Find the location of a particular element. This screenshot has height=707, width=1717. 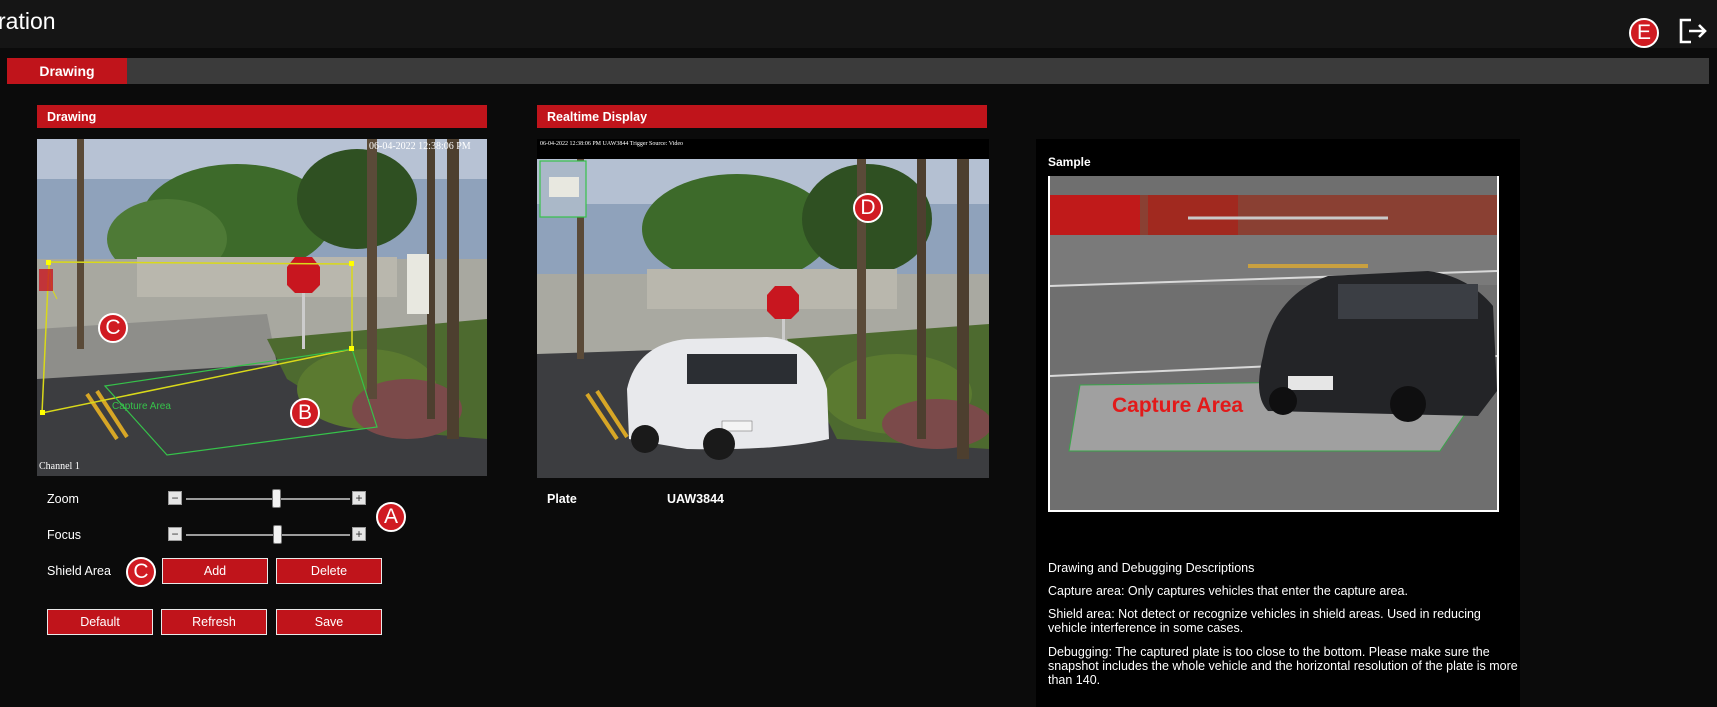

plate-label: Plate is located at coordinates (562, 499).